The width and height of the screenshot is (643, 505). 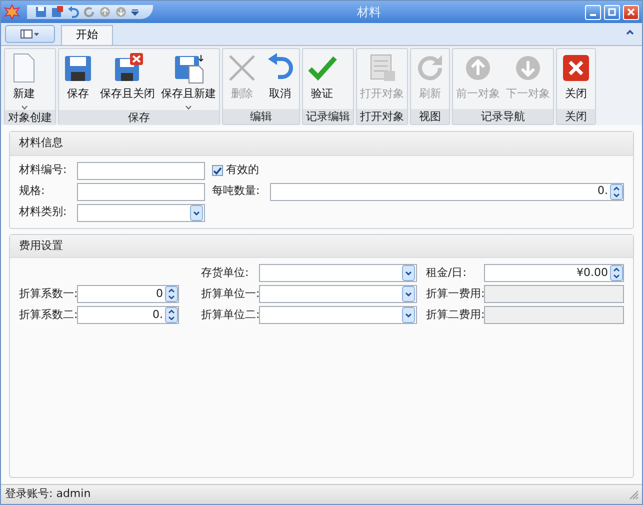 I want to click on field-label: 租金/日:, so click(x=447, y=272).